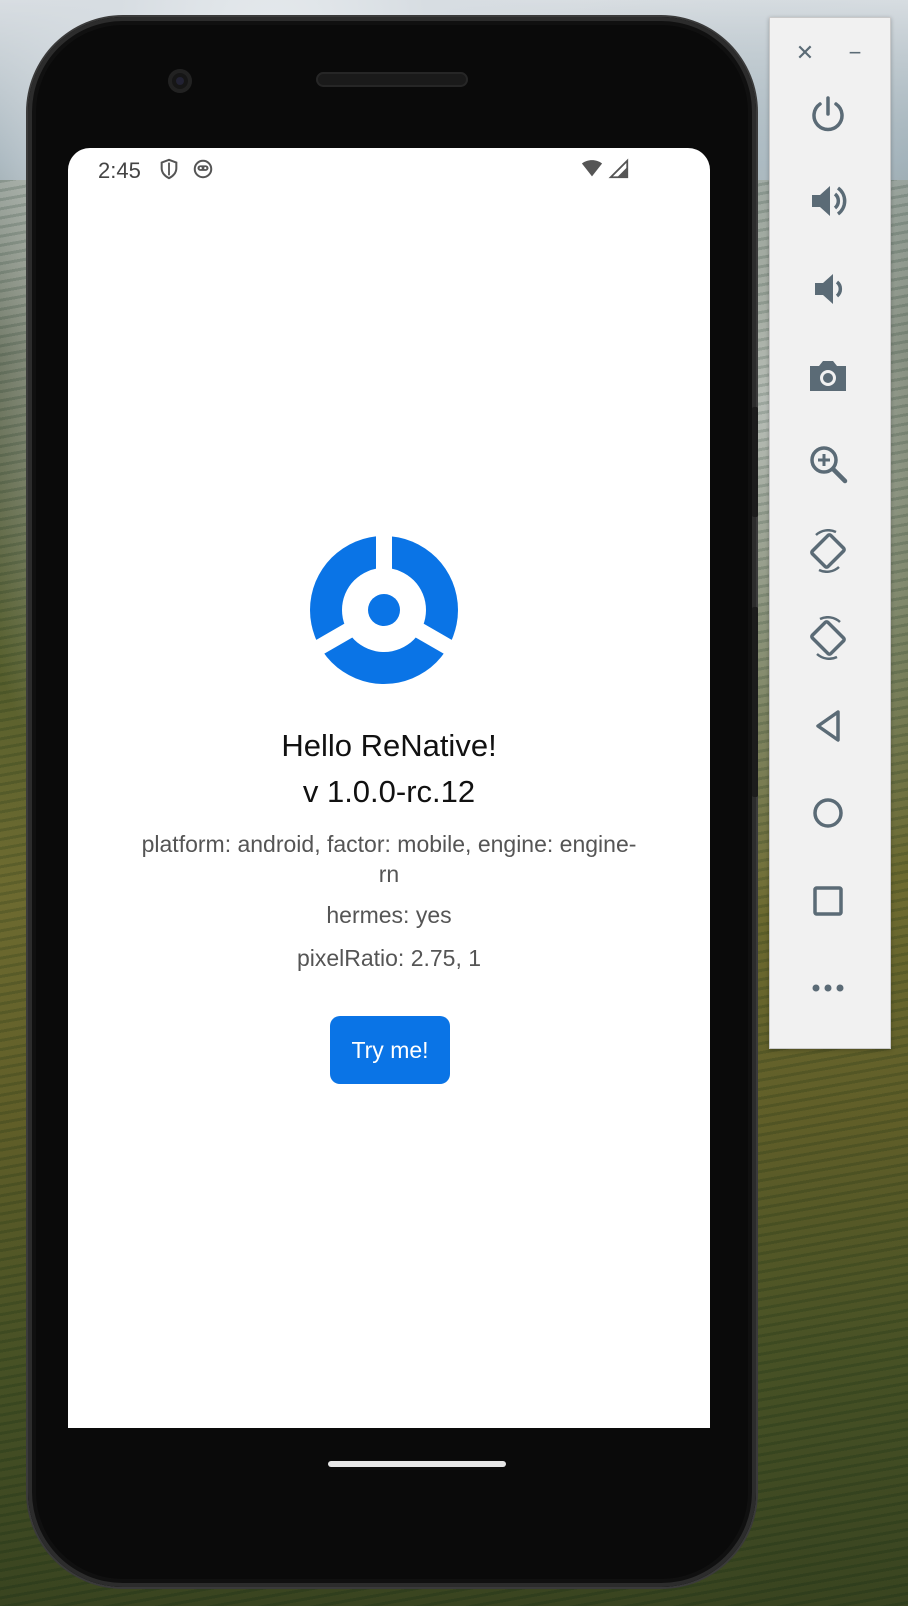  What do you see at coordinates (830, 53) in the screenshot?
I see `toolbar-window-controls: ✕ −` at bounding box center [830, 53].